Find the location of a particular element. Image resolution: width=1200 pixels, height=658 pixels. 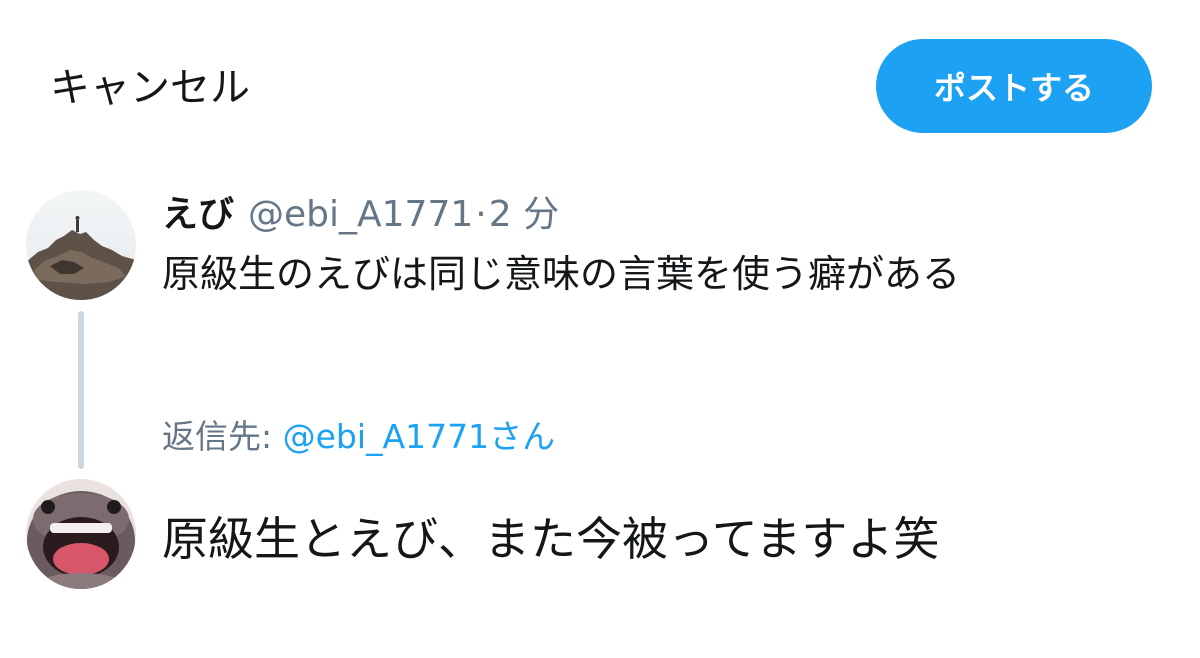

replying-to: 返信先: @ebi_A1771さん is located at coordinates (358, 437).